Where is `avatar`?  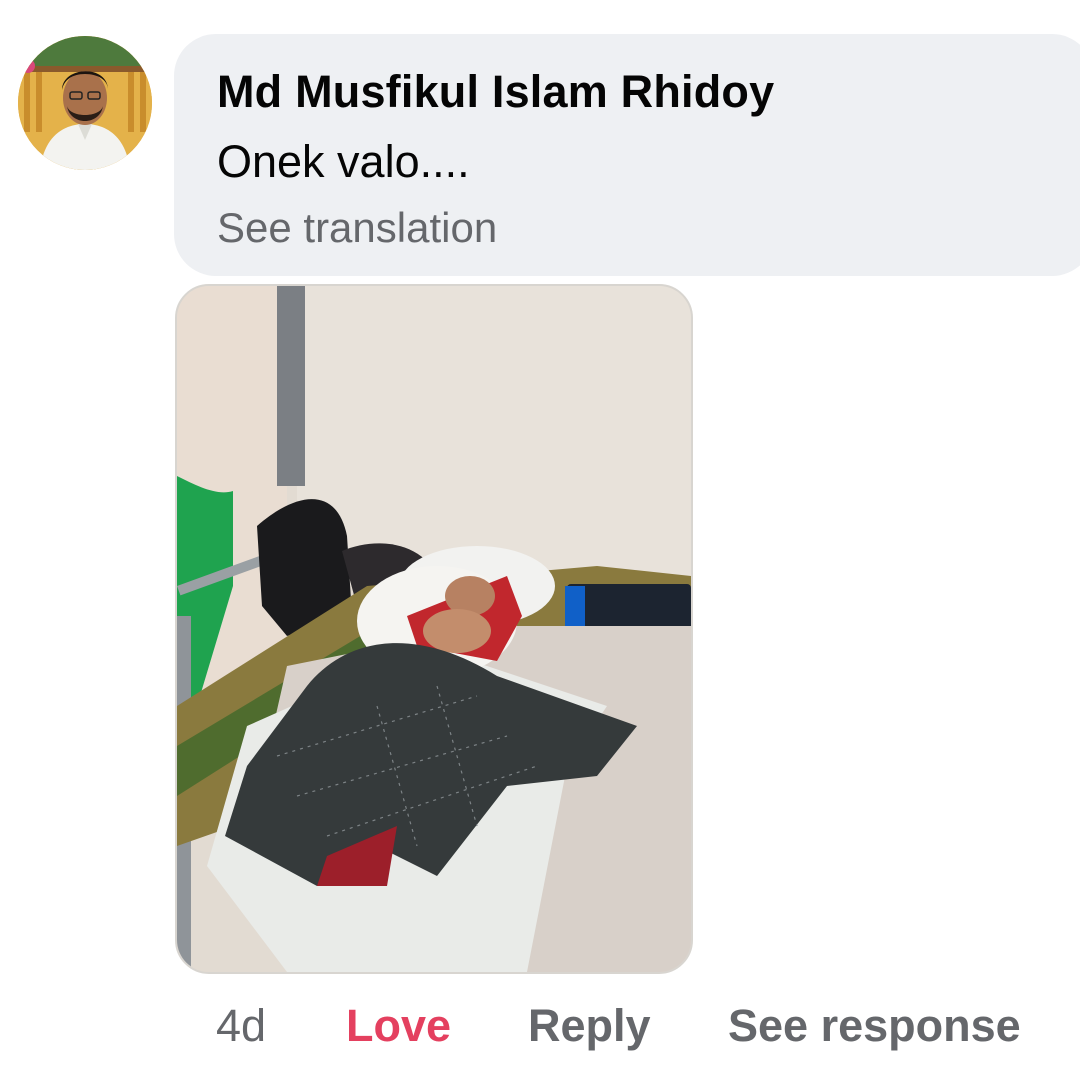 avatar is located at coordinates (85, 103).